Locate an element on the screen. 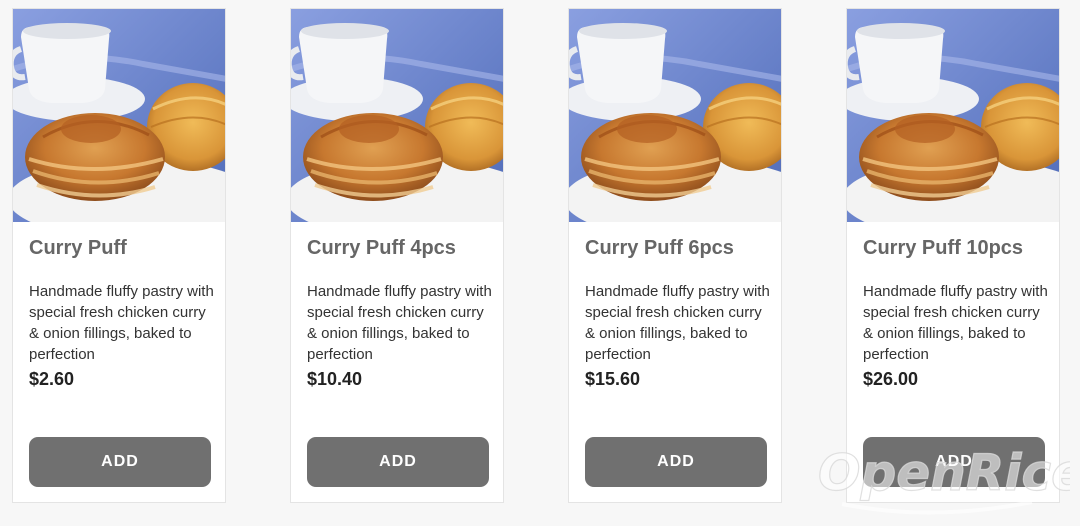 This screenshot has height=526, width=1080. product-price: $10.40 is located at coordinates (335, 379).